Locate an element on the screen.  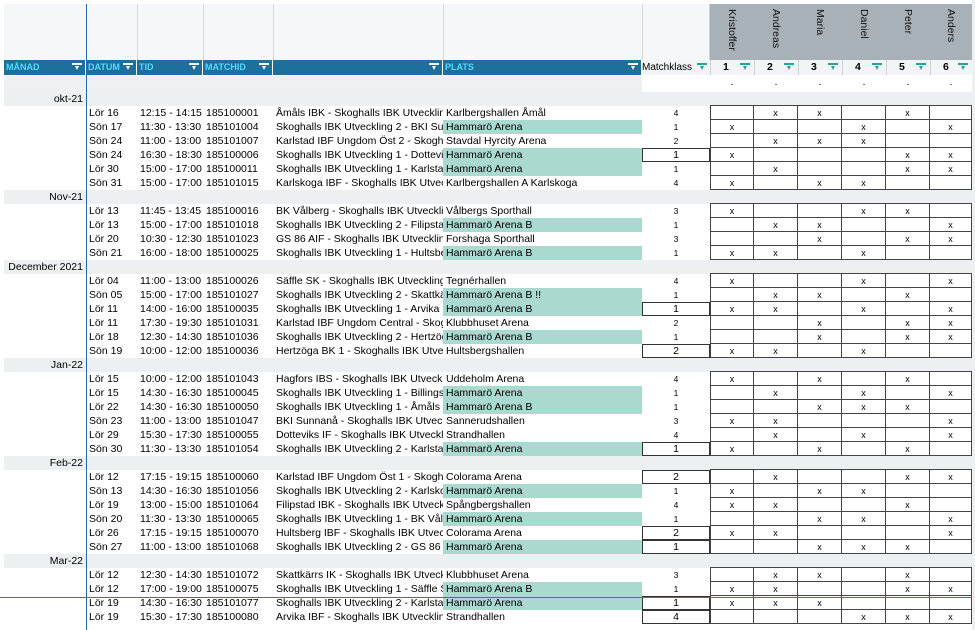
matchid-cell: 185101072 is located at coordinates (238, 575).